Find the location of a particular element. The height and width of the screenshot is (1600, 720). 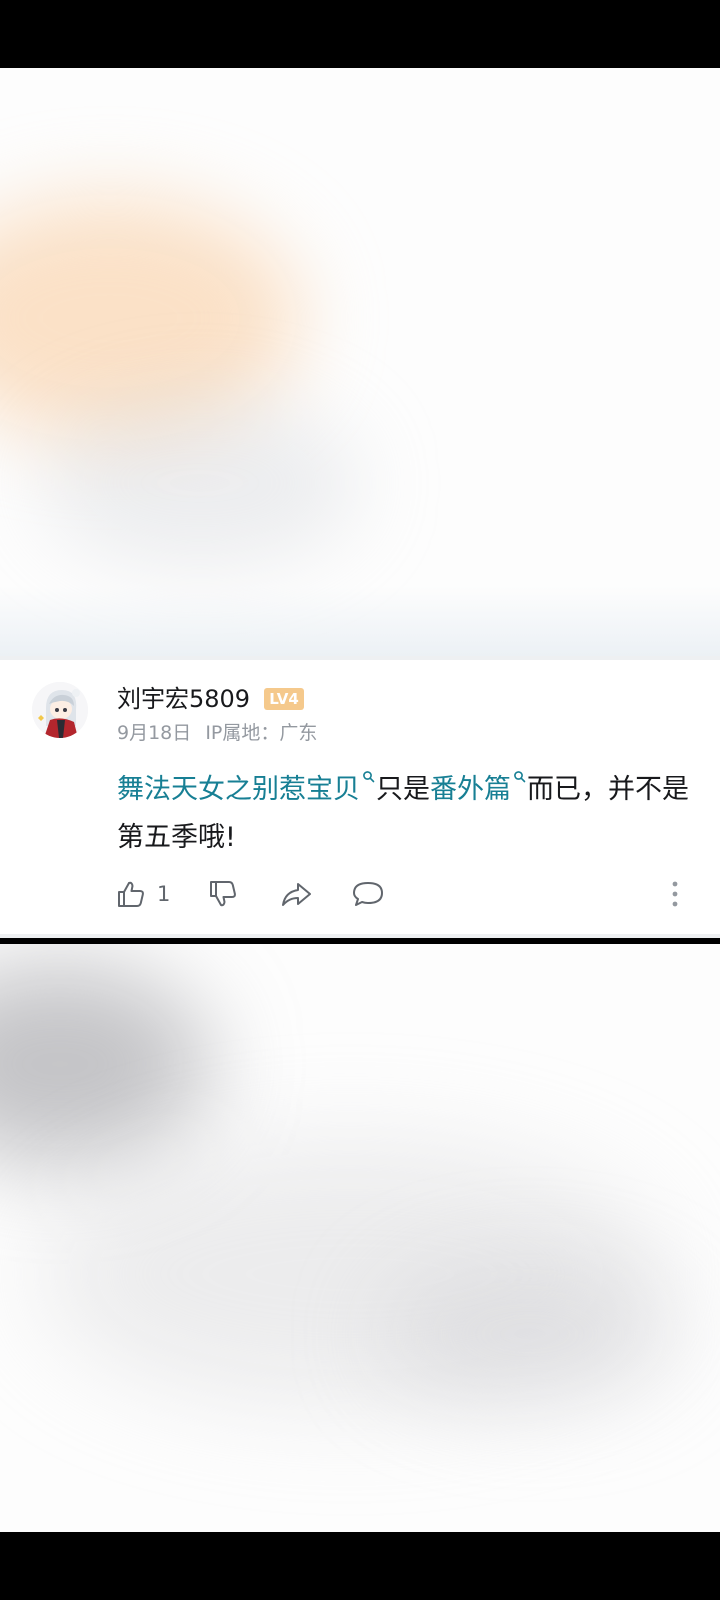

avatar-illustration is located at coordinates (60, 710).